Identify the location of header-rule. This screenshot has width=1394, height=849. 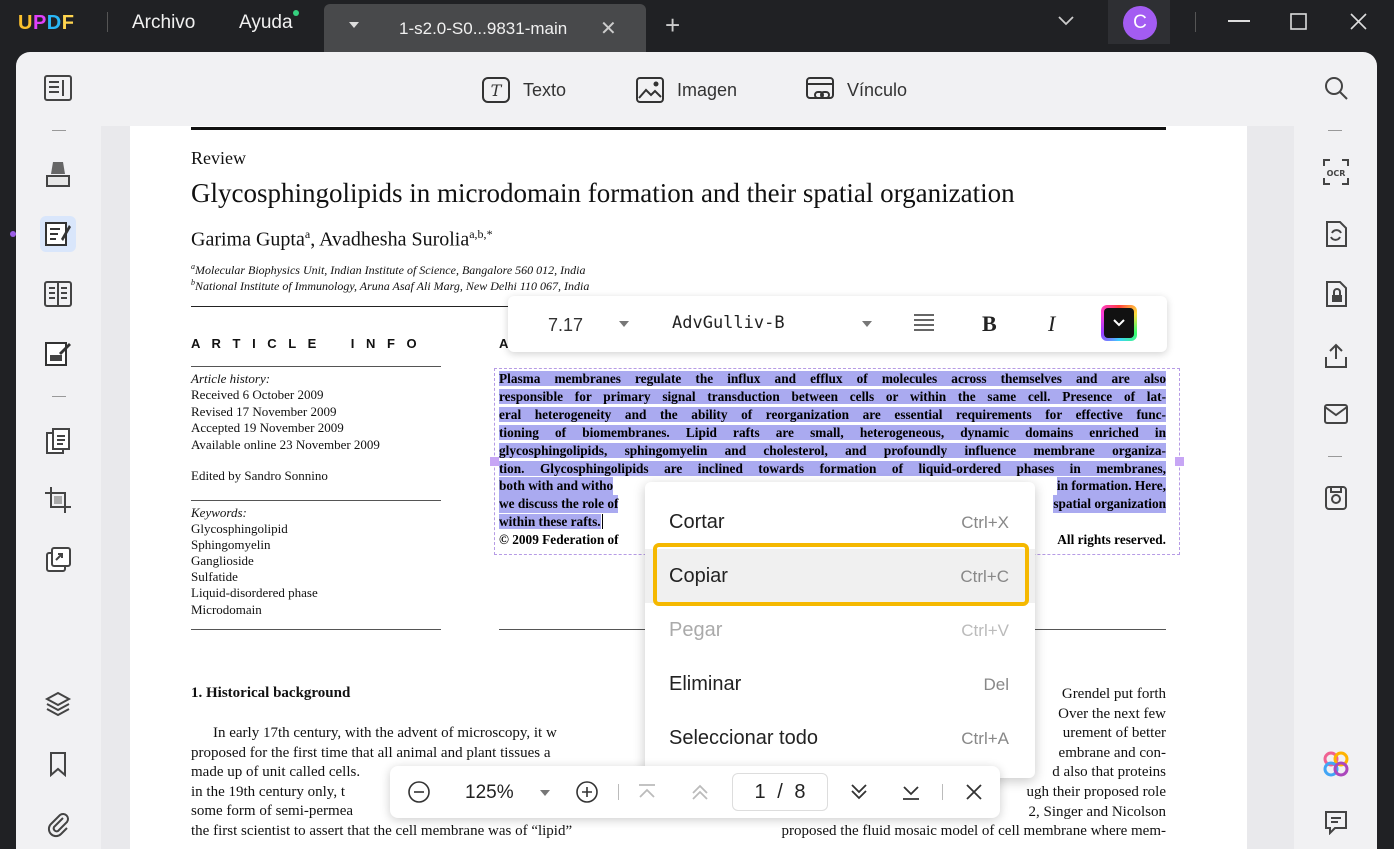
(678, 128).